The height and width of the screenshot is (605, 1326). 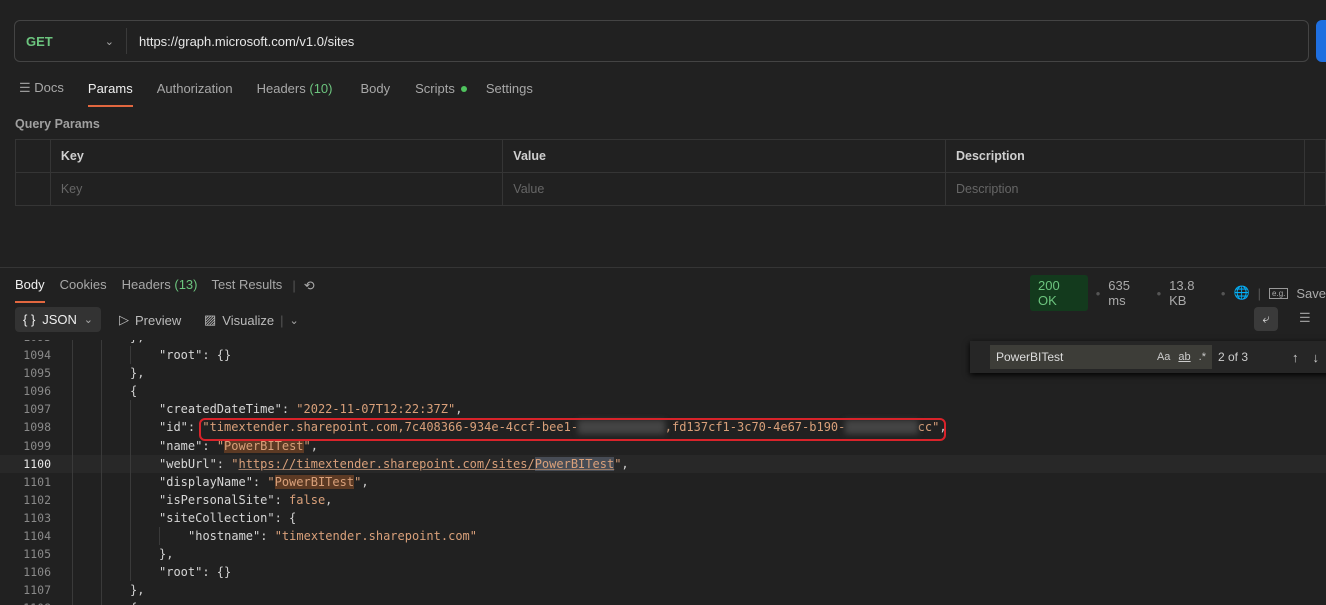 I want to click on code-text: "isPersonalSite": false,, so click(x=245, y=500).